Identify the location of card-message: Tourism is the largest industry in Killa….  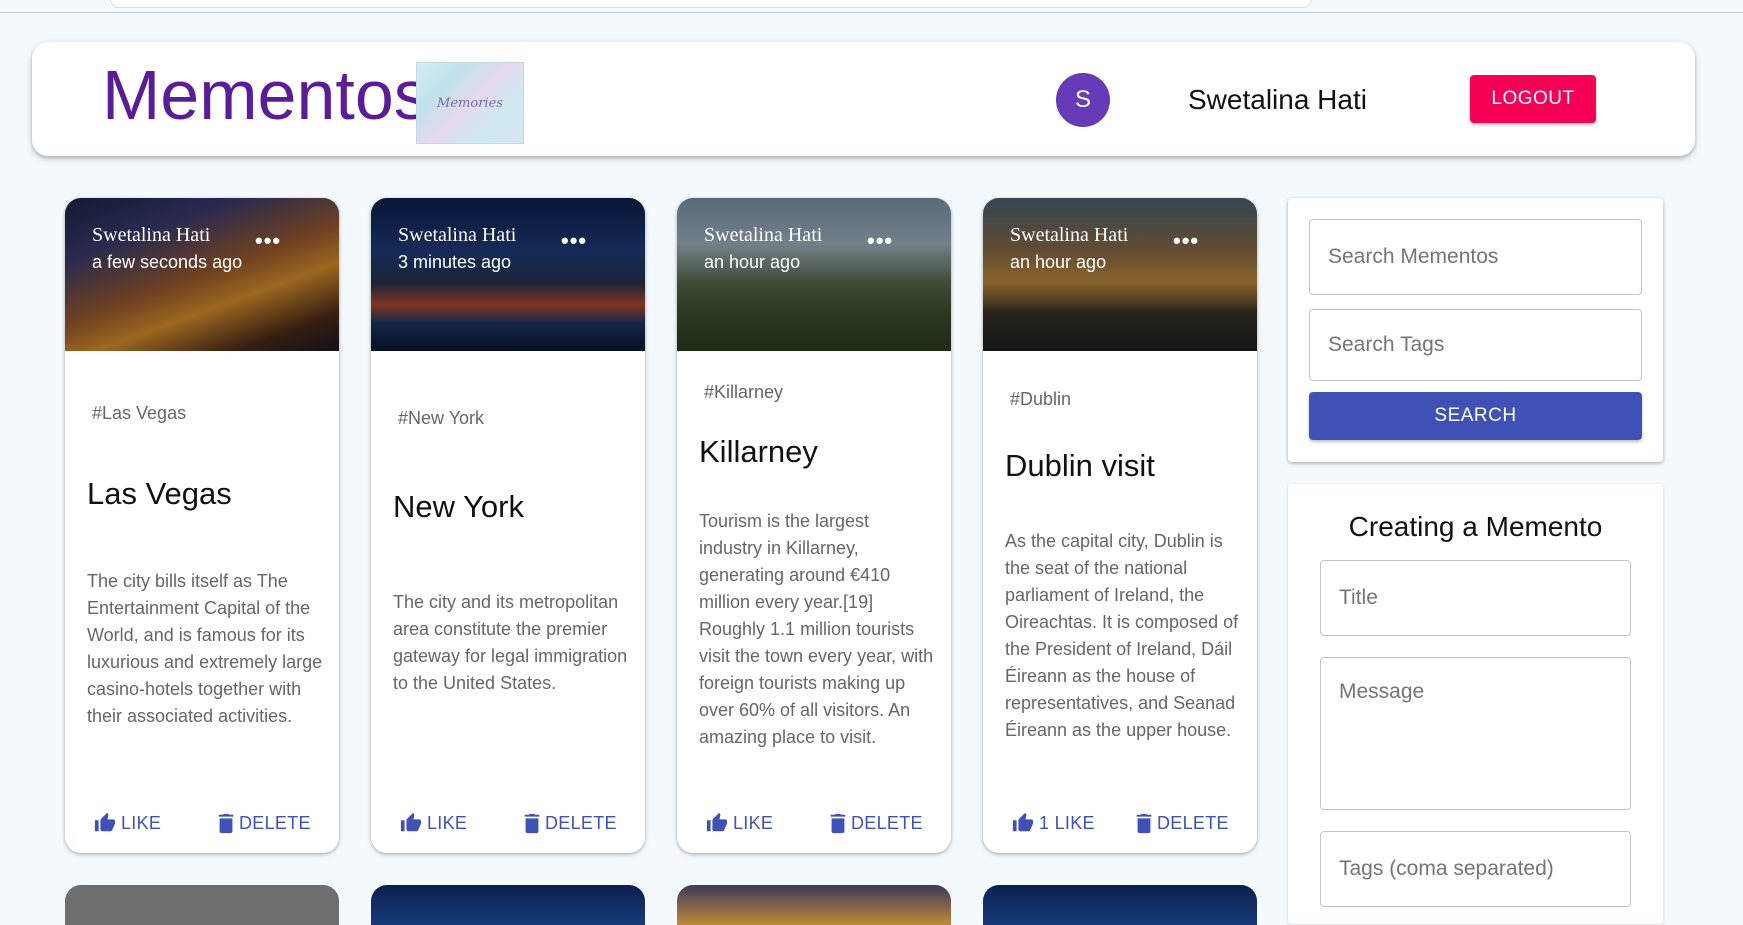
(816, 629).